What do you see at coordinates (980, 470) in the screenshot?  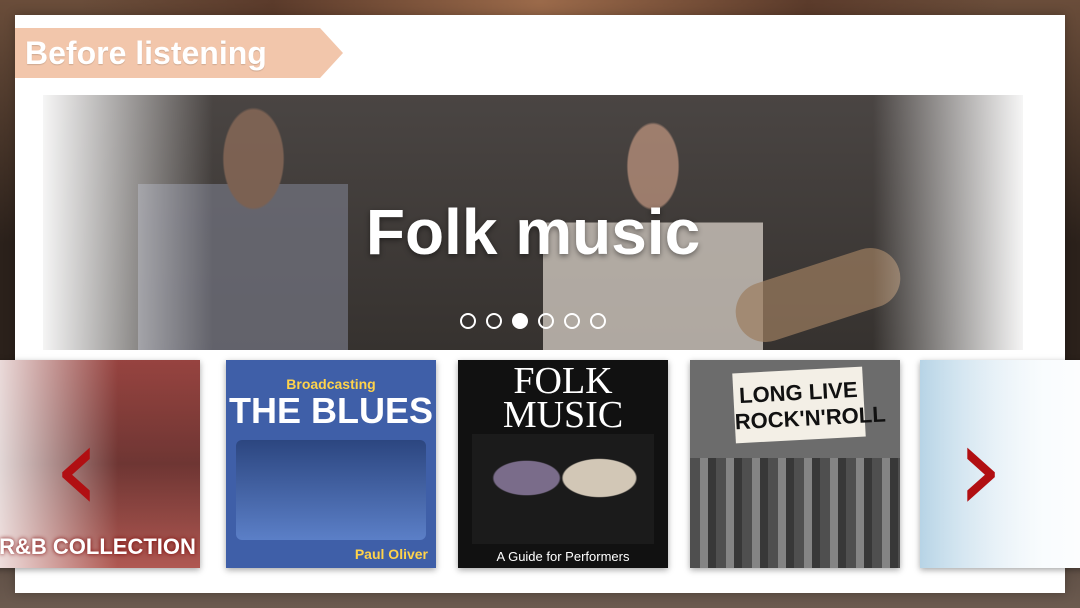 I see `chevron-right-icon: ›` at bounding box center [980, 470].